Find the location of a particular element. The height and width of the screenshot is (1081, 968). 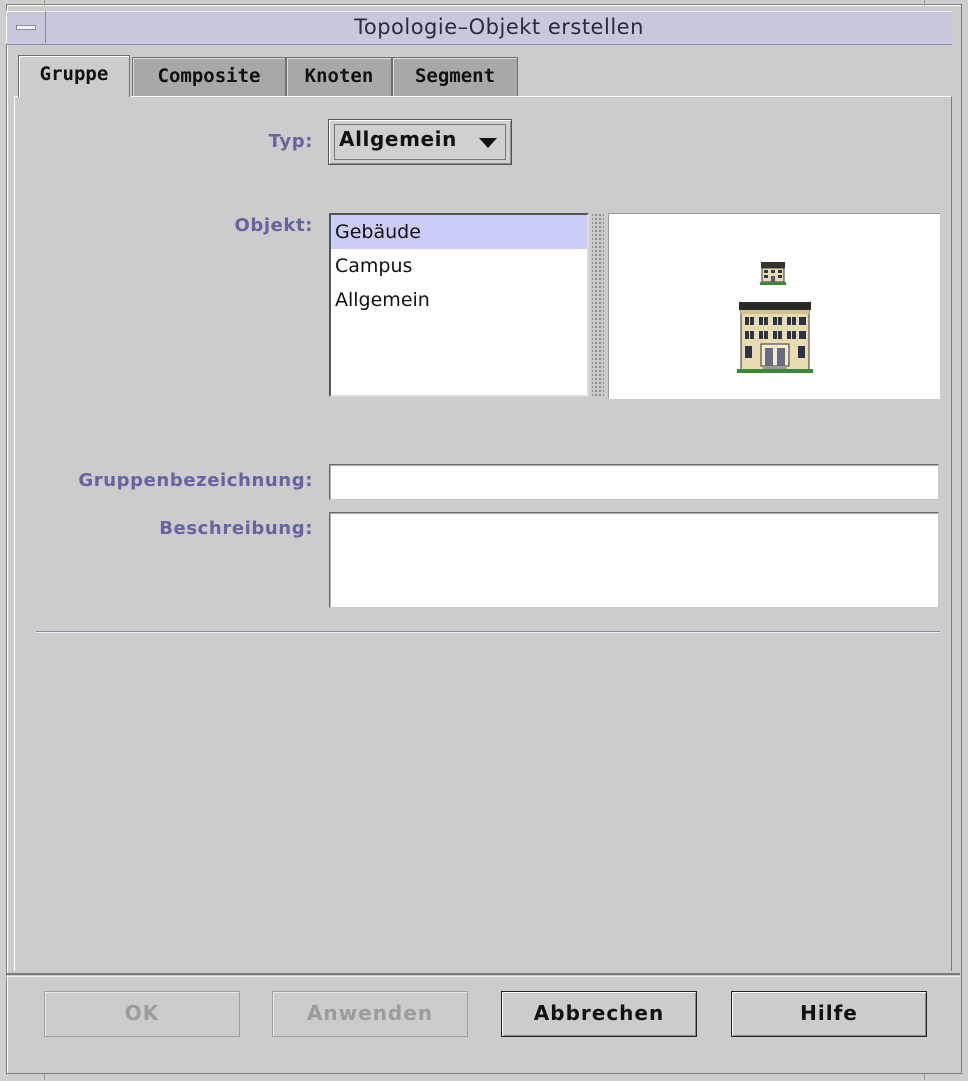

section-divider is located at coordinates (488, 632).